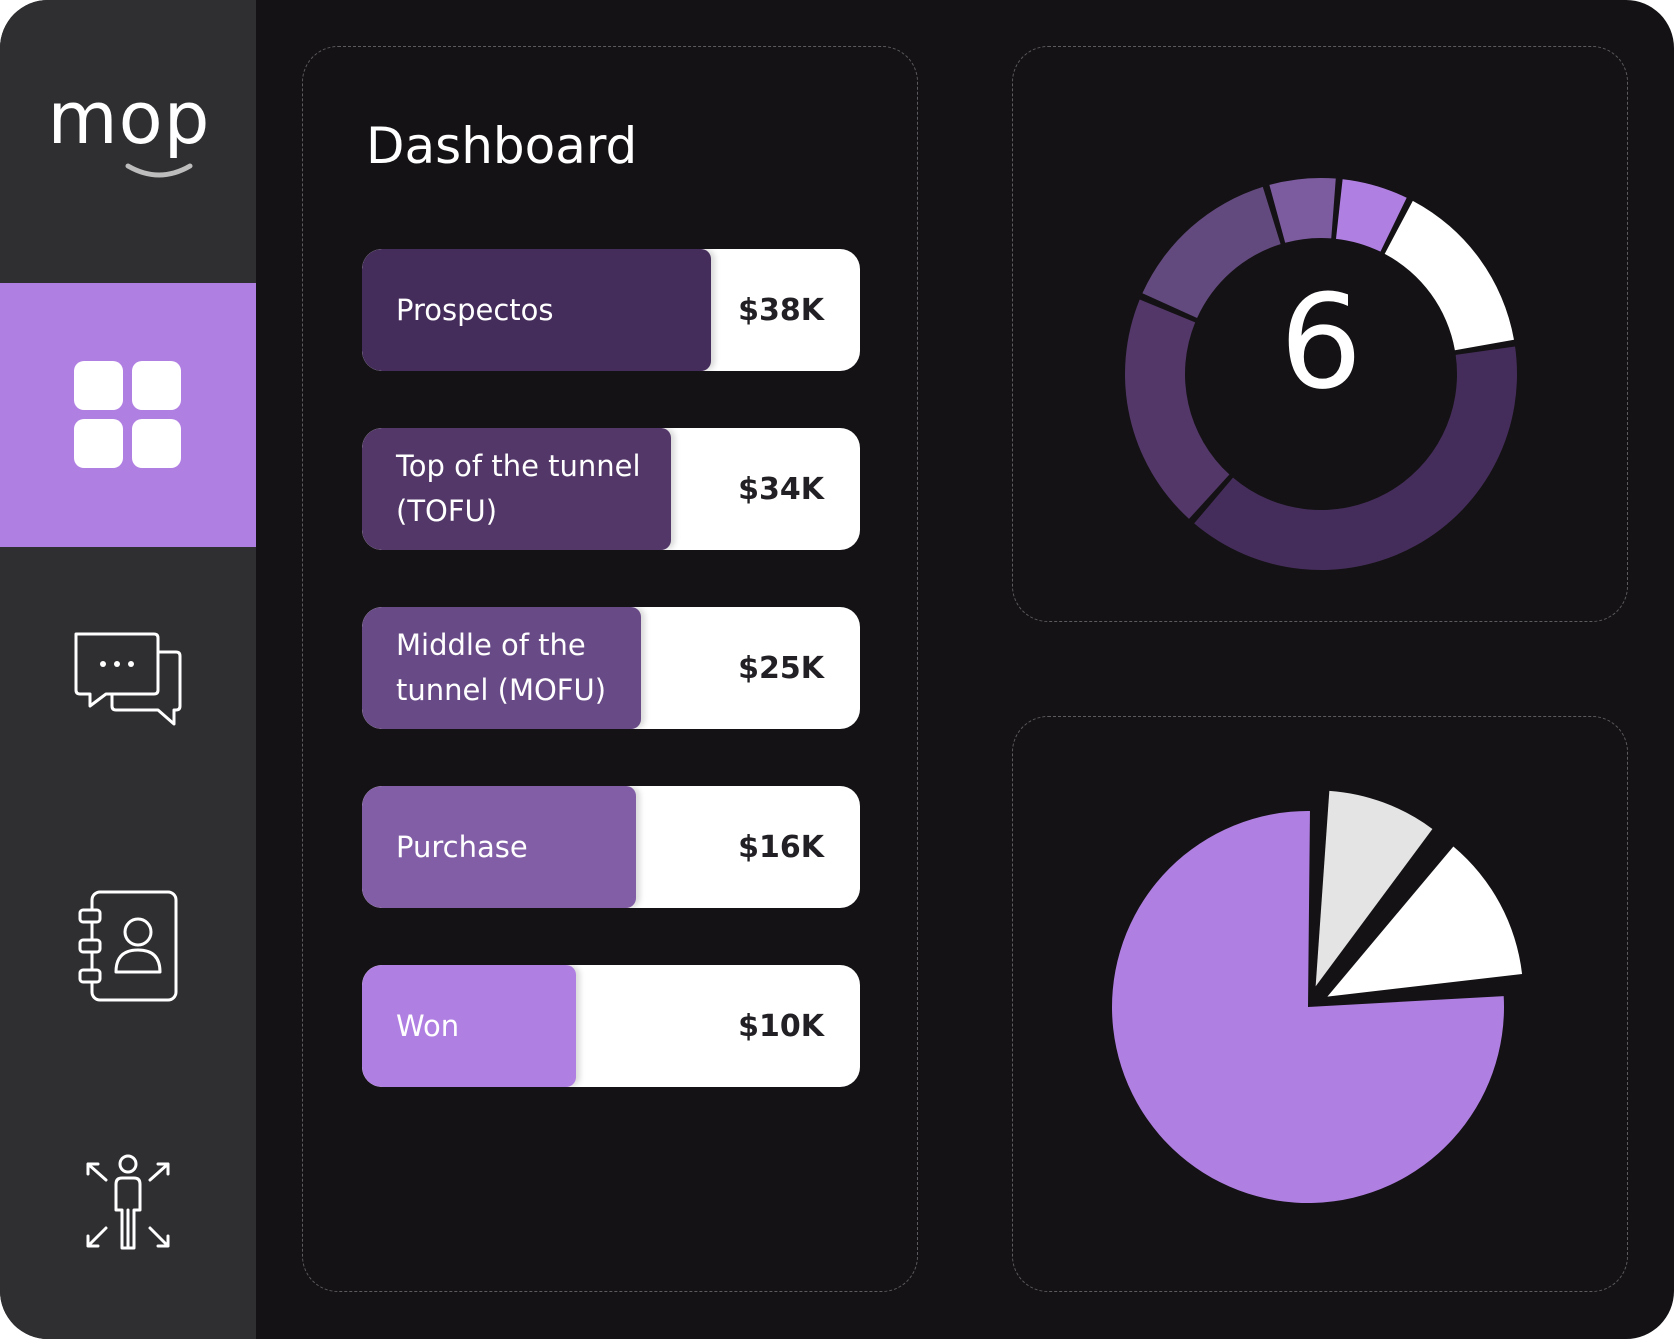 The image size is (1674, 1339). Describe the element at coordinates (781, 668) in the screenshot. I see `funnel-value: $25K` at that location.